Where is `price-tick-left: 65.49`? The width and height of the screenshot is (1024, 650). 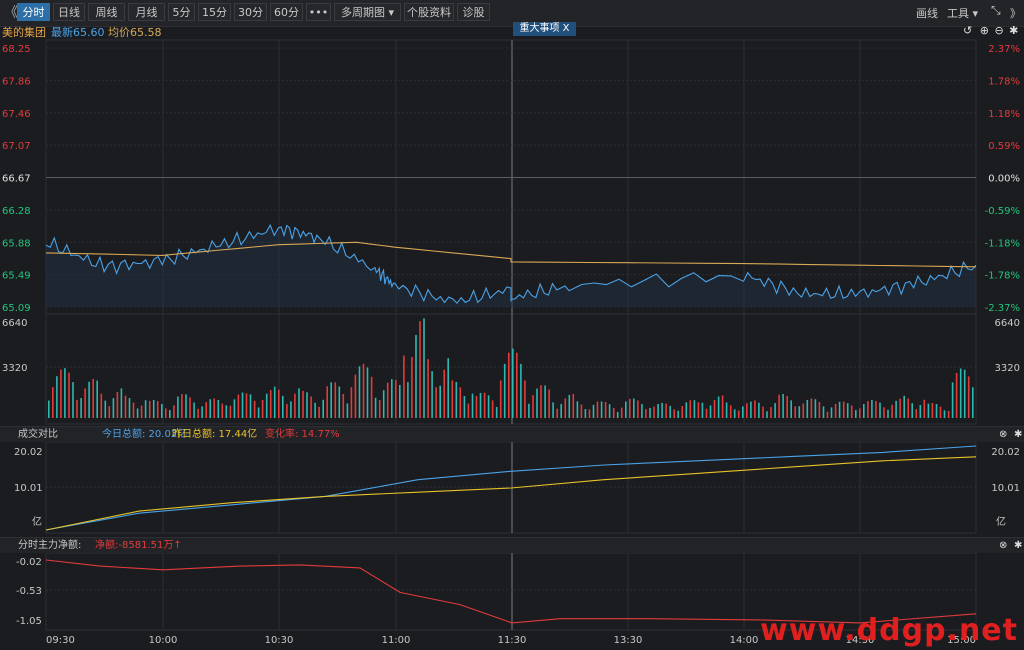 price-tick-left: 65.49 is located at coordinates (16, 276).